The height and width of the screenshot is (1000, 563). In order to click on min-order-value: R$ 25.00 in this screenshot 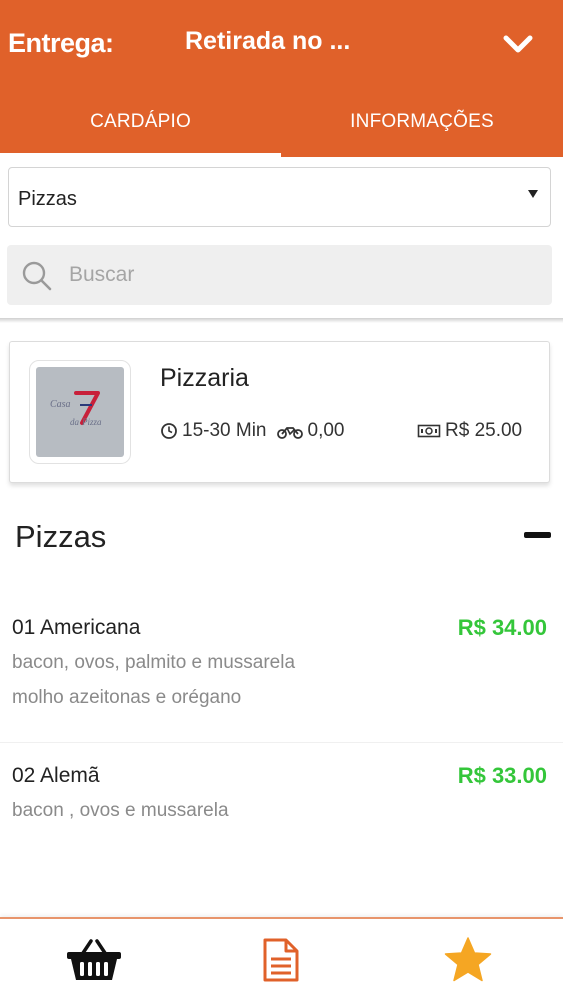, I will do `click(484, 430)`.